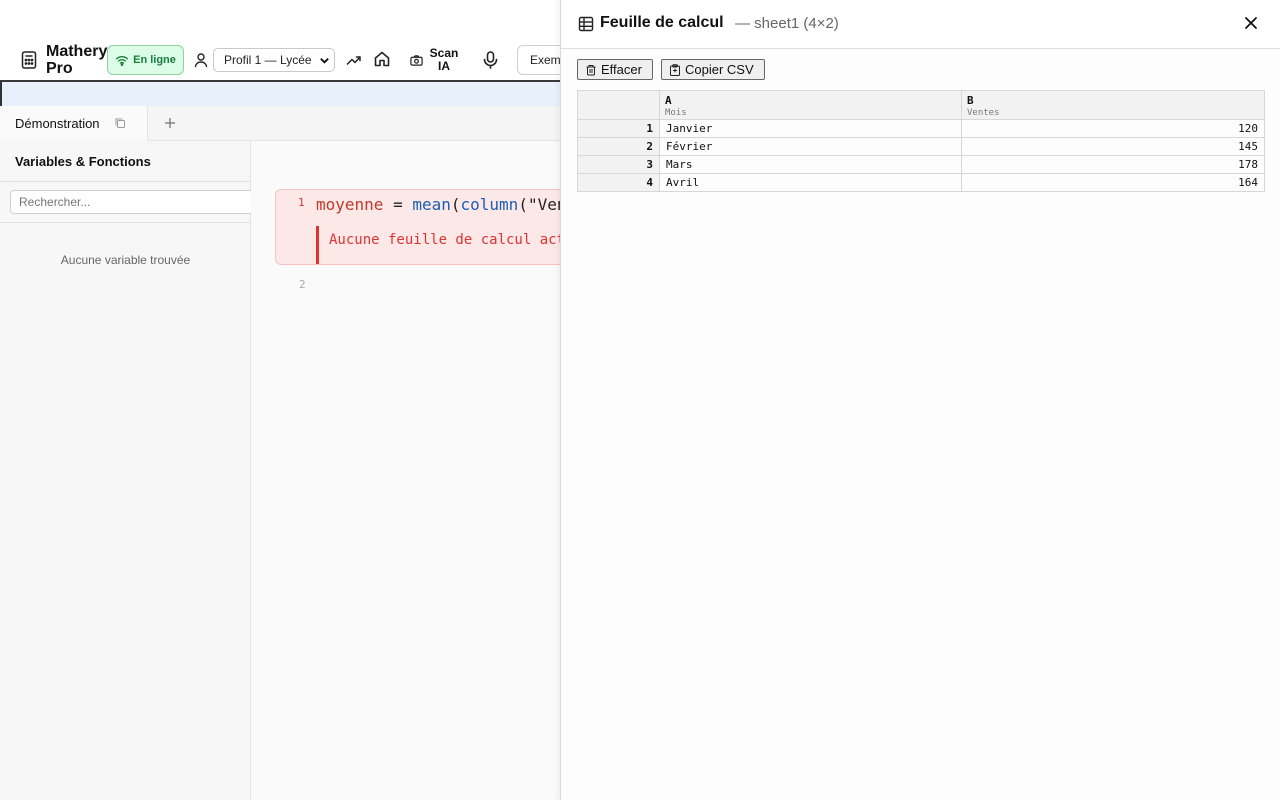 This screenshot has width=1280, height=800. Describe the element at coordinates (676, 113) in the screenshot. I see `column-name: Mois` at that location.